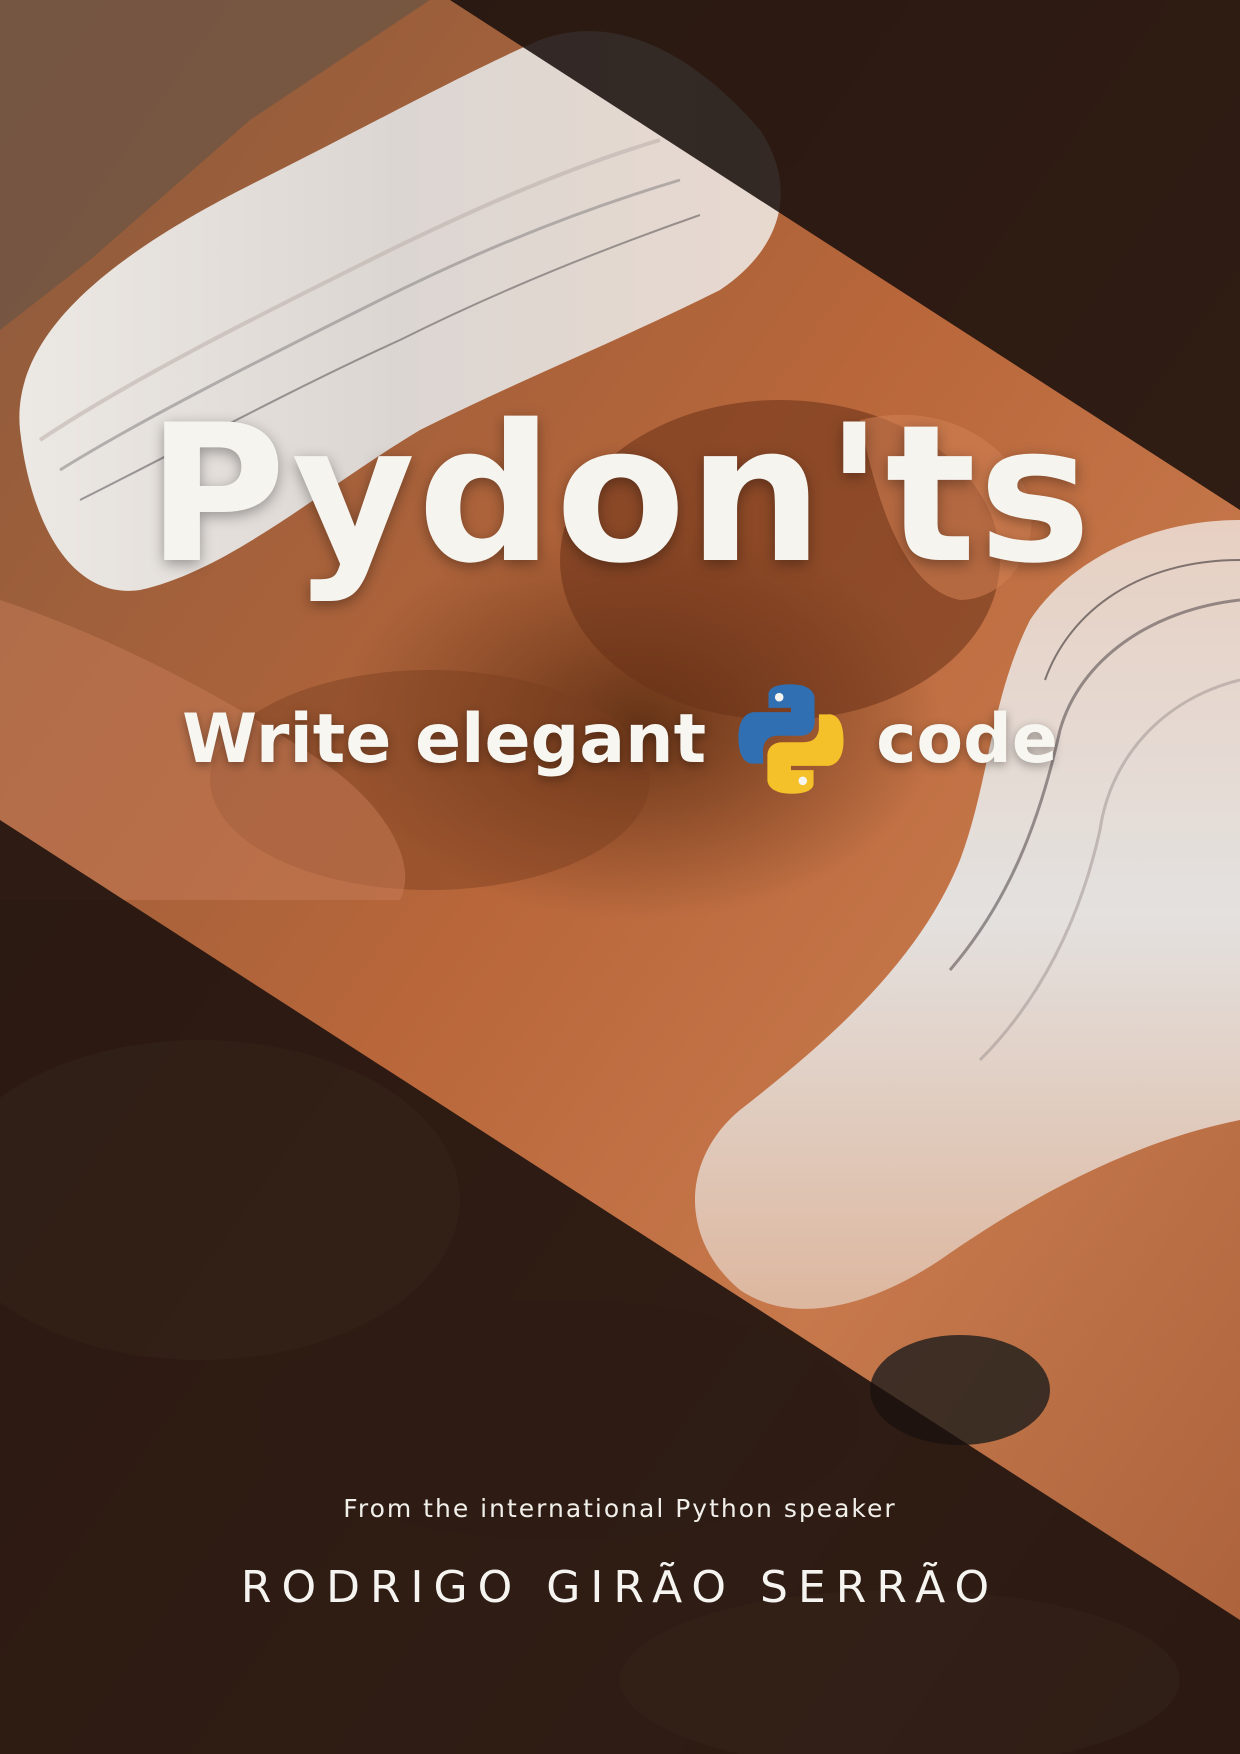 This screenshot has width=1240, height=1754. Describe the element at coordinates (791, 739) in the screenshot. I see `python-logo-icon` at that location.